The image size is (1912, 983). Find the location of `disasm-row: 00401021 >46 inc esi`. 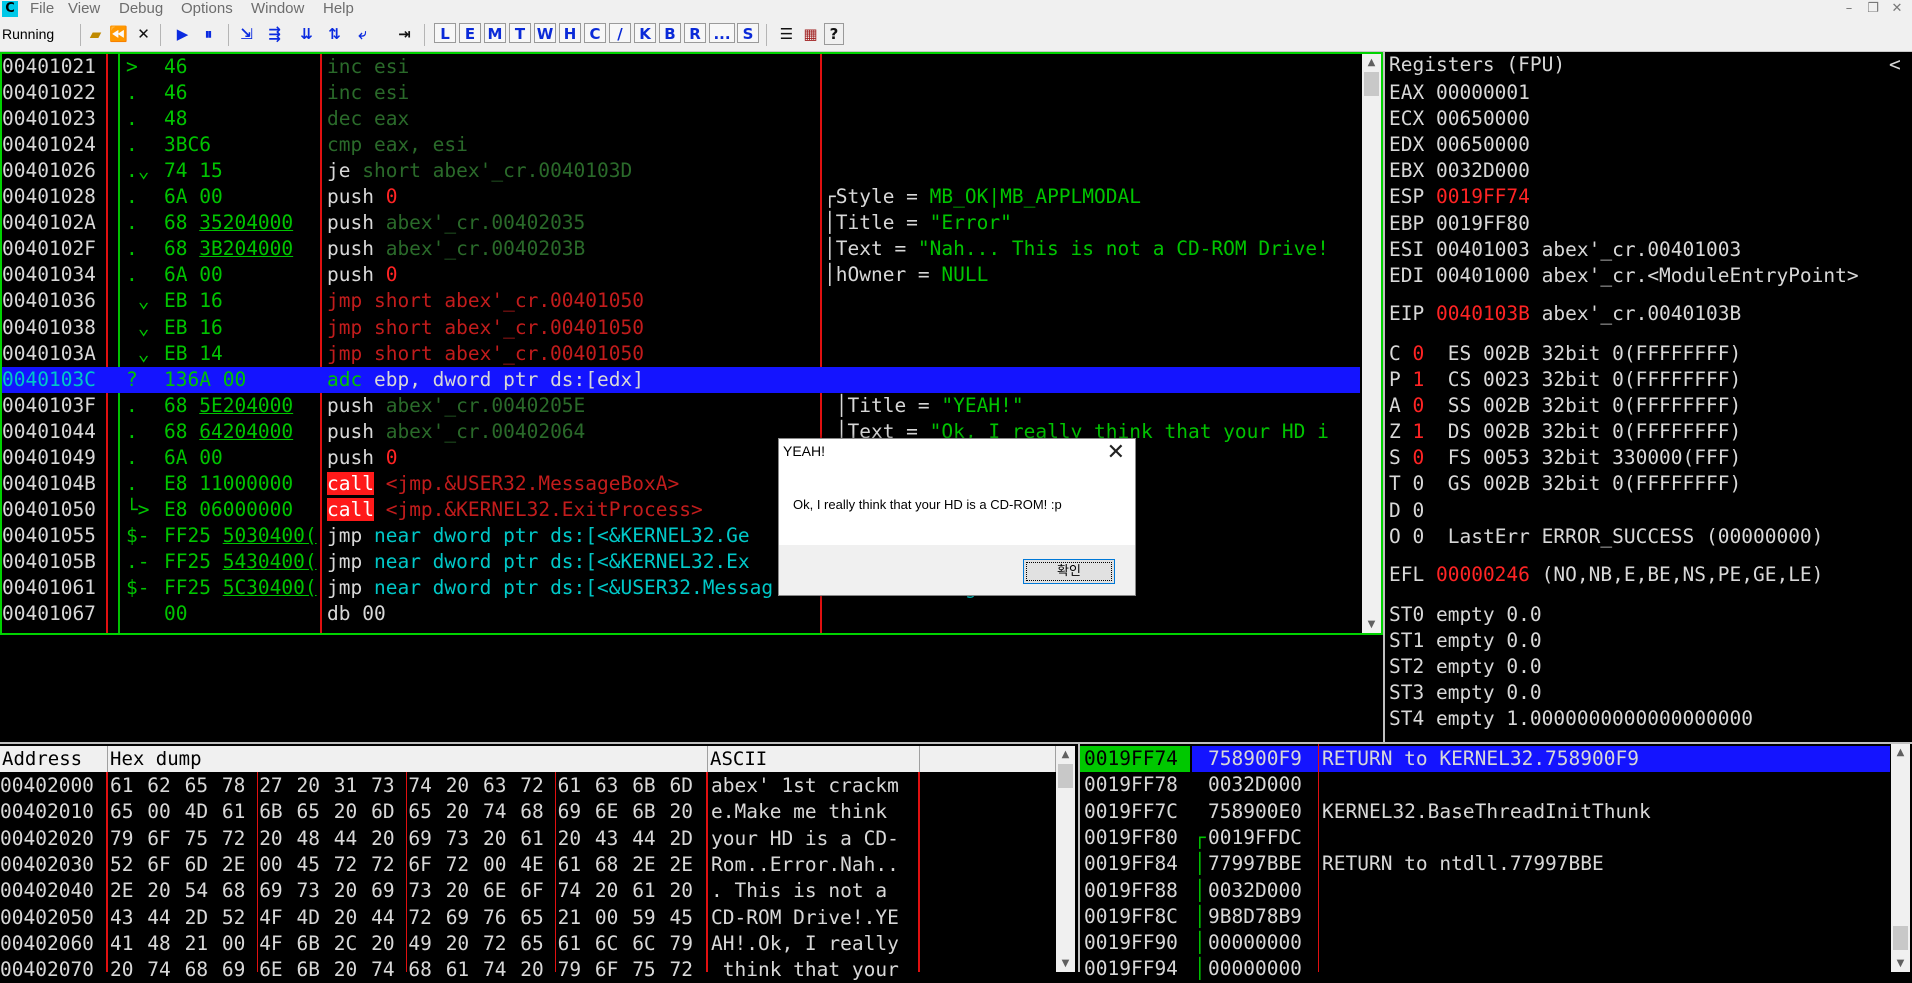

disasm-row: 00401021 >46 inc esi is located at coordinates (681, 67).